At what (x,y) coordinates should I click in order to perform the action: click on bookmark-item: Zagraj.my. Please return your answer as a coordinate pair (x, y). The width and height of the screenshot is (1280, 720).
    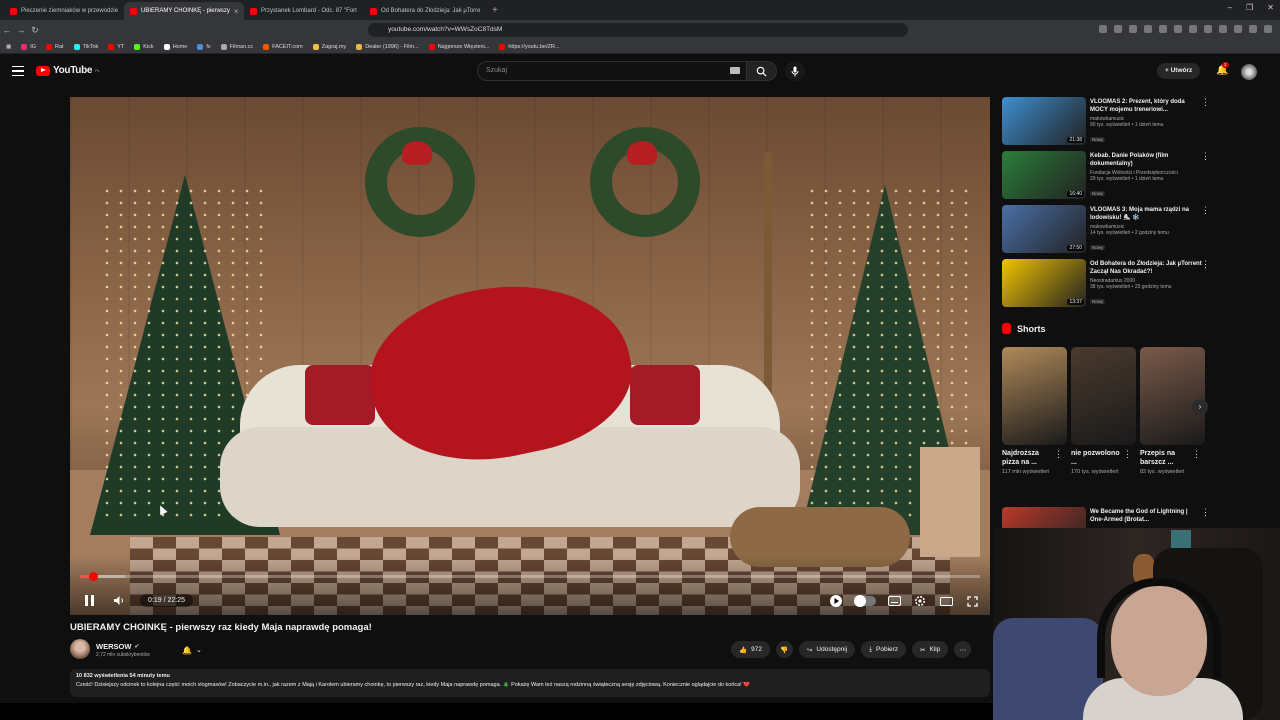
    Looking at the image, I should click on (329, 46).